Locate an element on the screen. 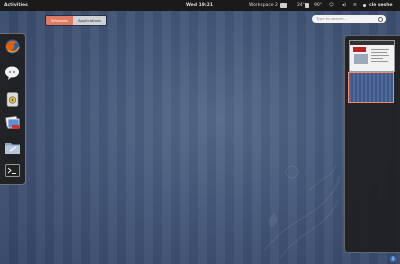 The width and height of the screenshot is (400, 264). message-tray-icon: i is located at coordinates (393, 259).